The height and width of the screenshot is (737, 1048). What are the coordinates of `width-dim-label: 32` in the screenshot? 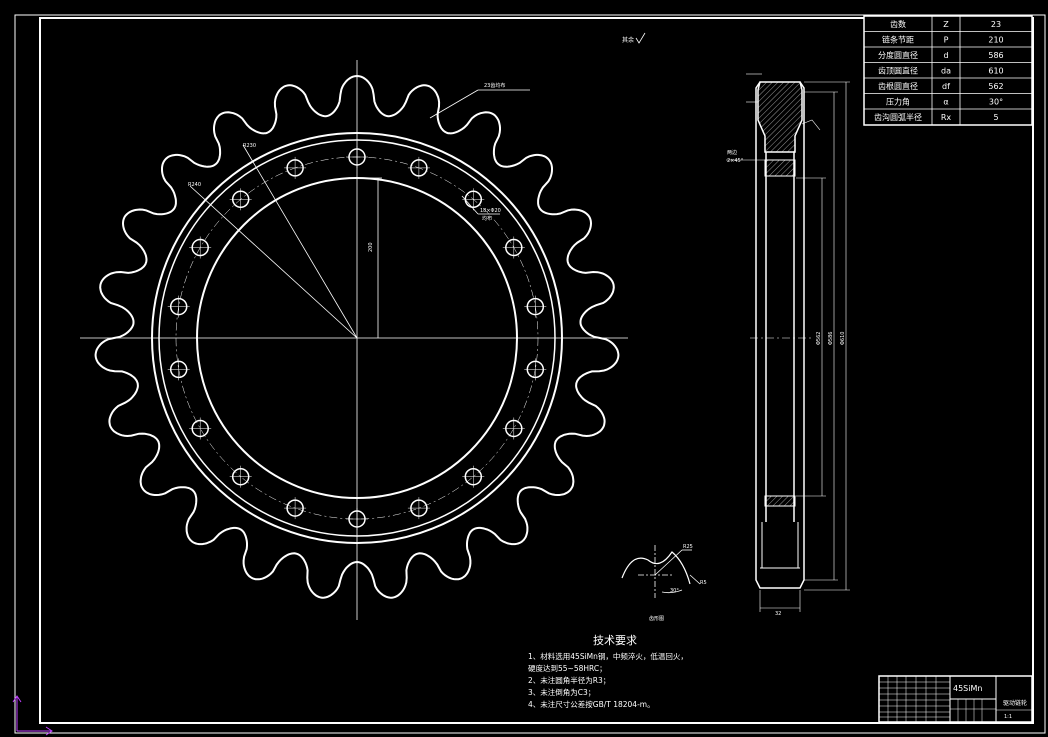 It's located at (778, 614).